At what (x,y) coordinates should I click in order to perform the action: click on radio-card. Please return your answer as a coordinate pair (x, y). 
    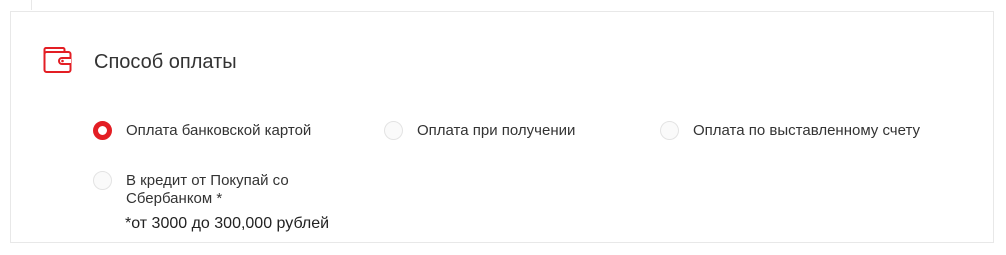
    Looking at the image, I should click on (102, 130).